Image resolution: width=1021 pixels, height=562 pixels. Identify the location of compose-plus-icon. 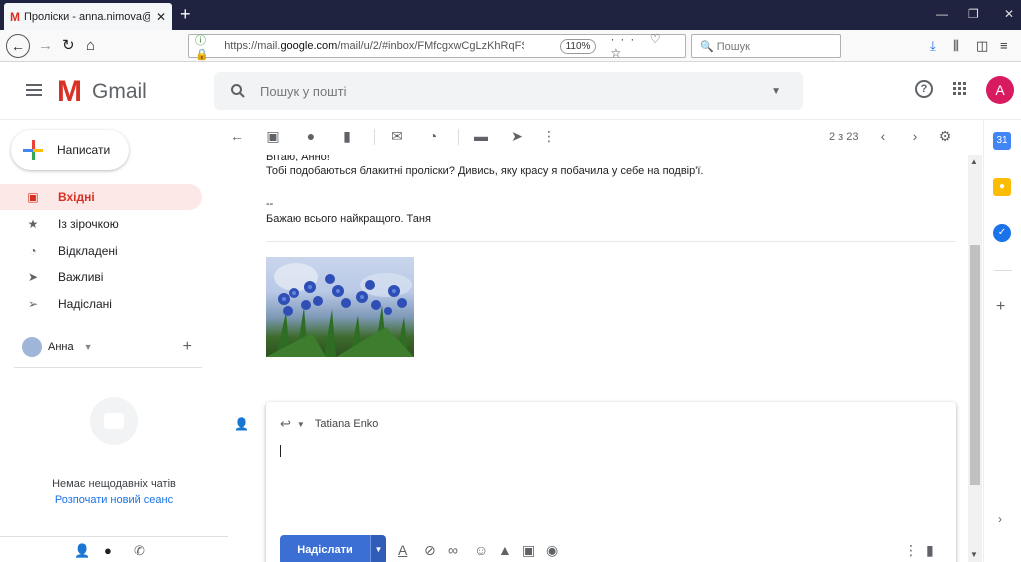
(33, 150).